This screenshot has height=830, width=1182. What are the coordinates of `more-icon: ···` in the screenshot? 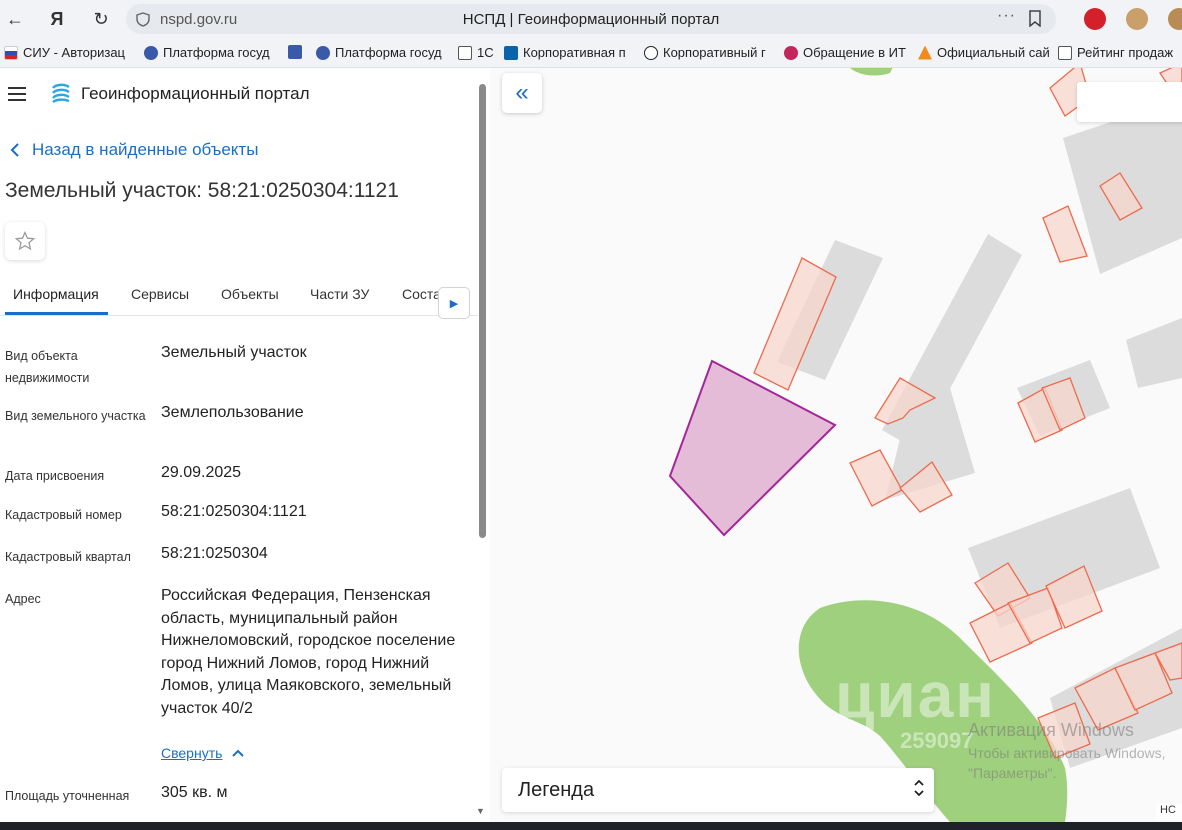 It's located at (1006, 16).